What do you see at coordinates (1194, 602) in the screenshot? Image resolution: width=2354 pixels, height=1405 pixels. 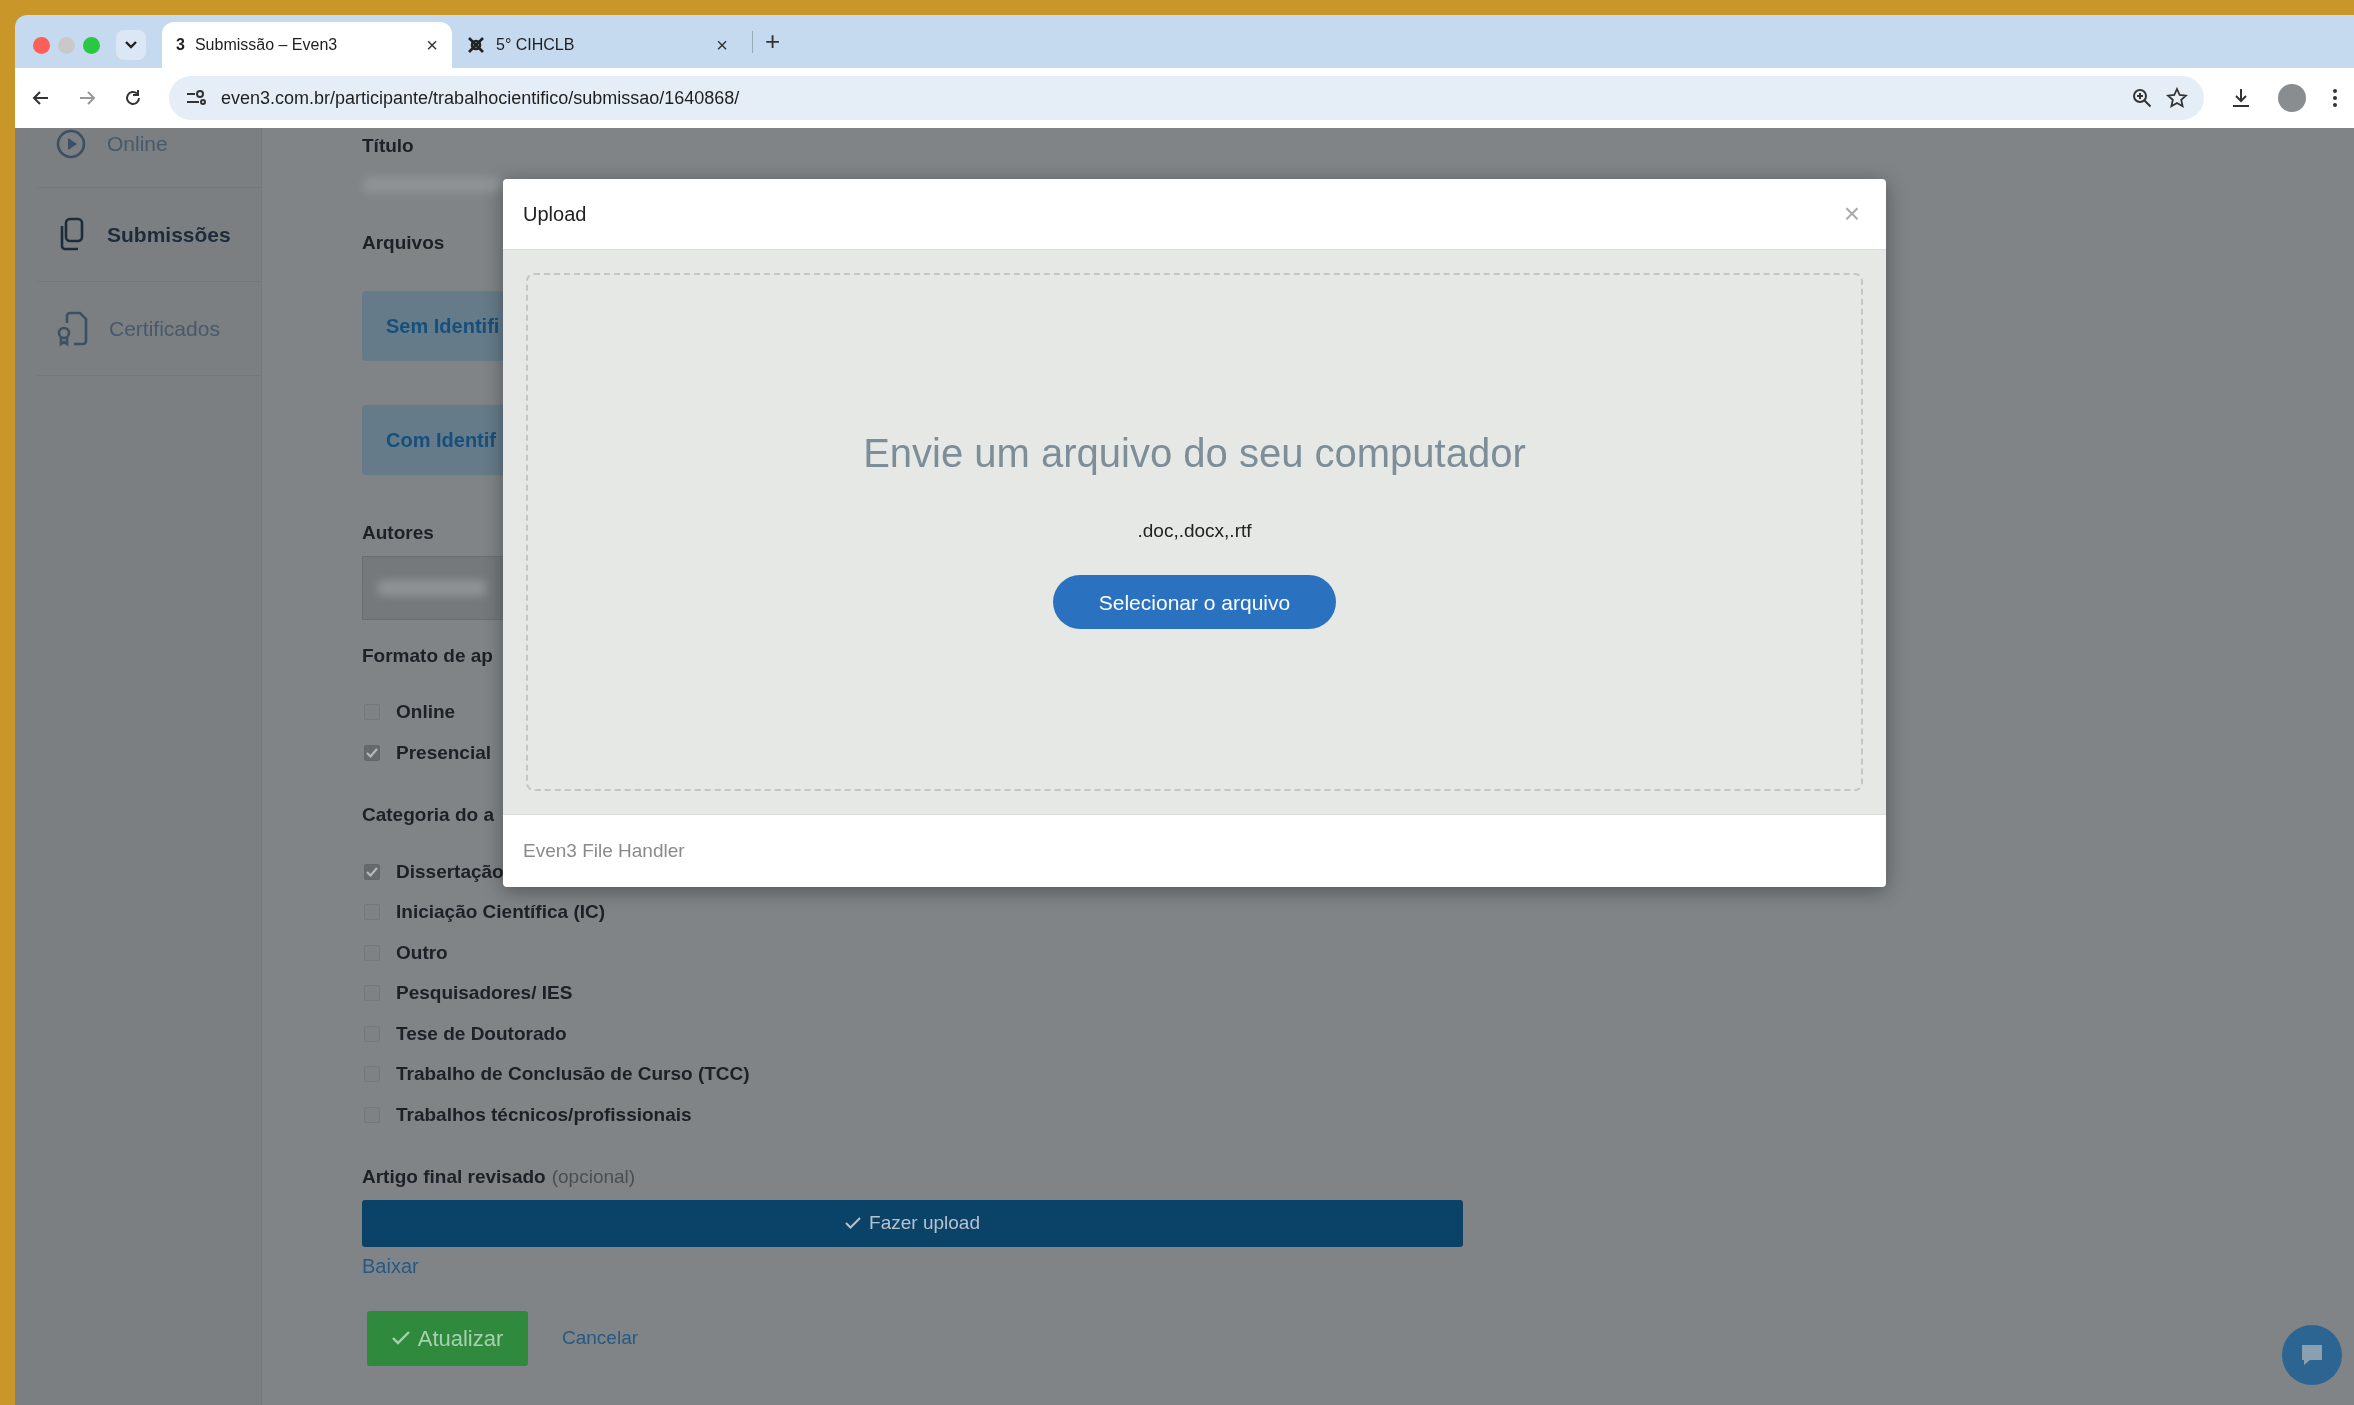 I see `select-file-button: Selecionar o arquivo` at bounding box center [1194, 602].